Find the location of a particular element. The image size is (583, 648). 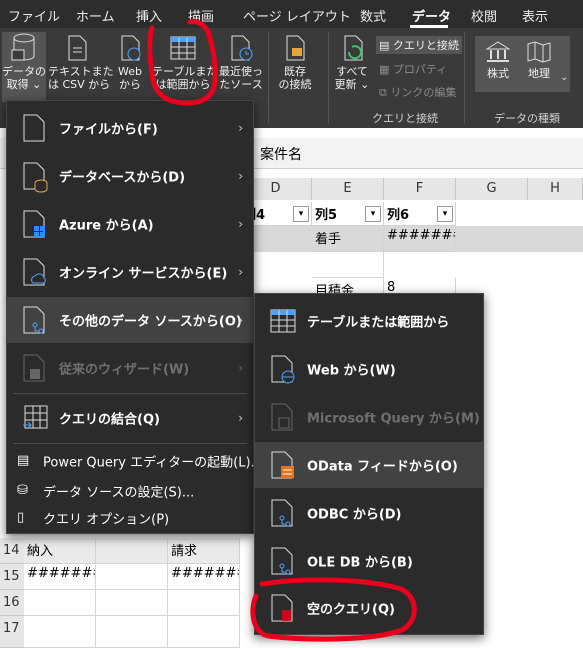

recent-sources-button: 最近使っ たソース is located at coordinates (241, 62).